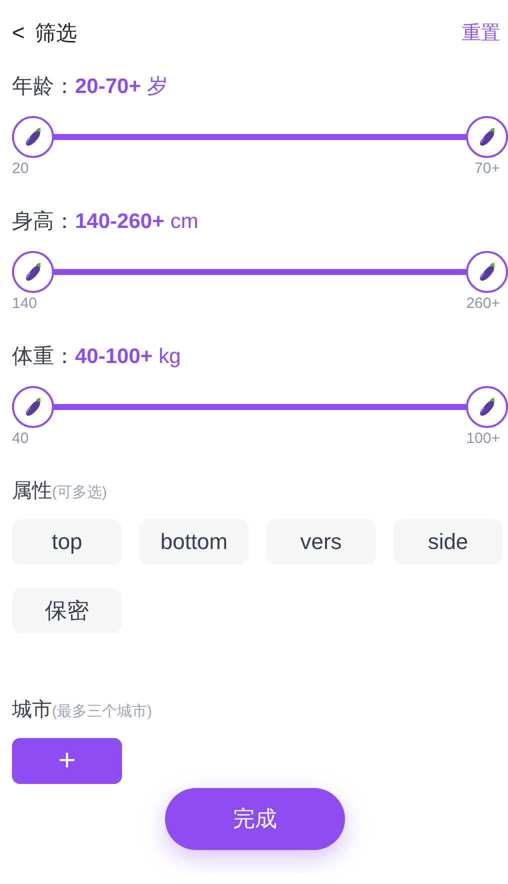 Image resolution: width=508 pixels, height=884 pixels. What do you see at coordinates (481, 33) in the screenshot?
I see `reset-button: 重置` at bounding box center [481, 33].